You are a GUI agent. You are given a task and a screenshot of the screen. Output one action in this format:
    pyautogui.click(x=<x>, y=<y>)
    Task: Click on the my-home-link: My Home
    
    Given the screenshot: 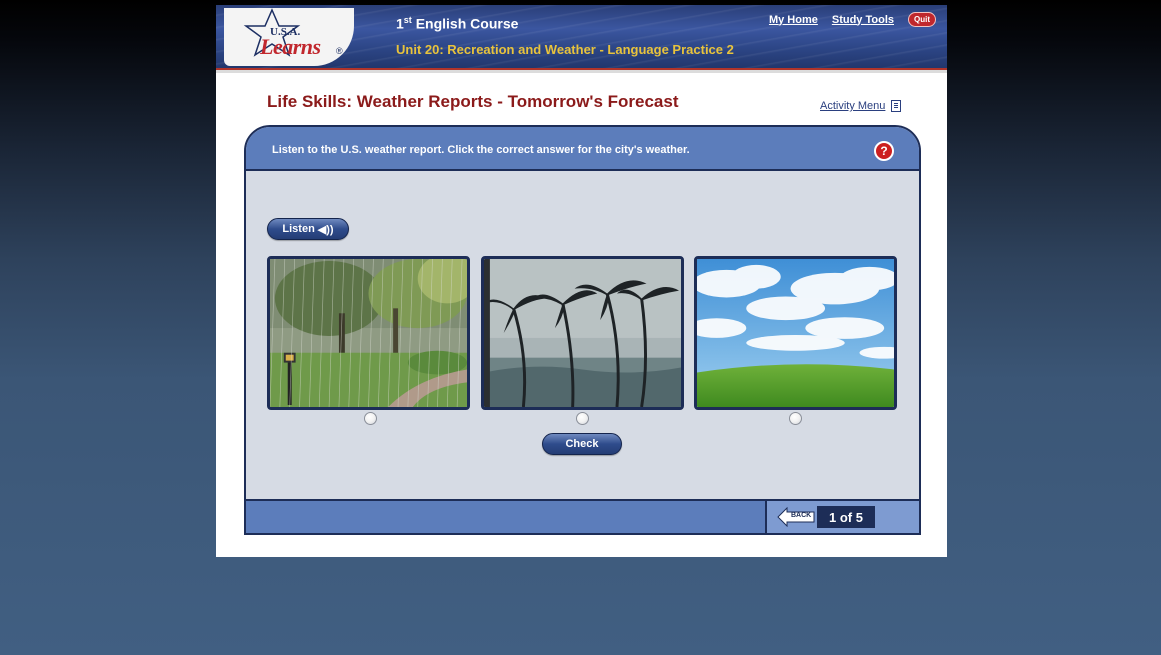 What is the action you would take?
    pyautogui.click(x=793, y=20)
    